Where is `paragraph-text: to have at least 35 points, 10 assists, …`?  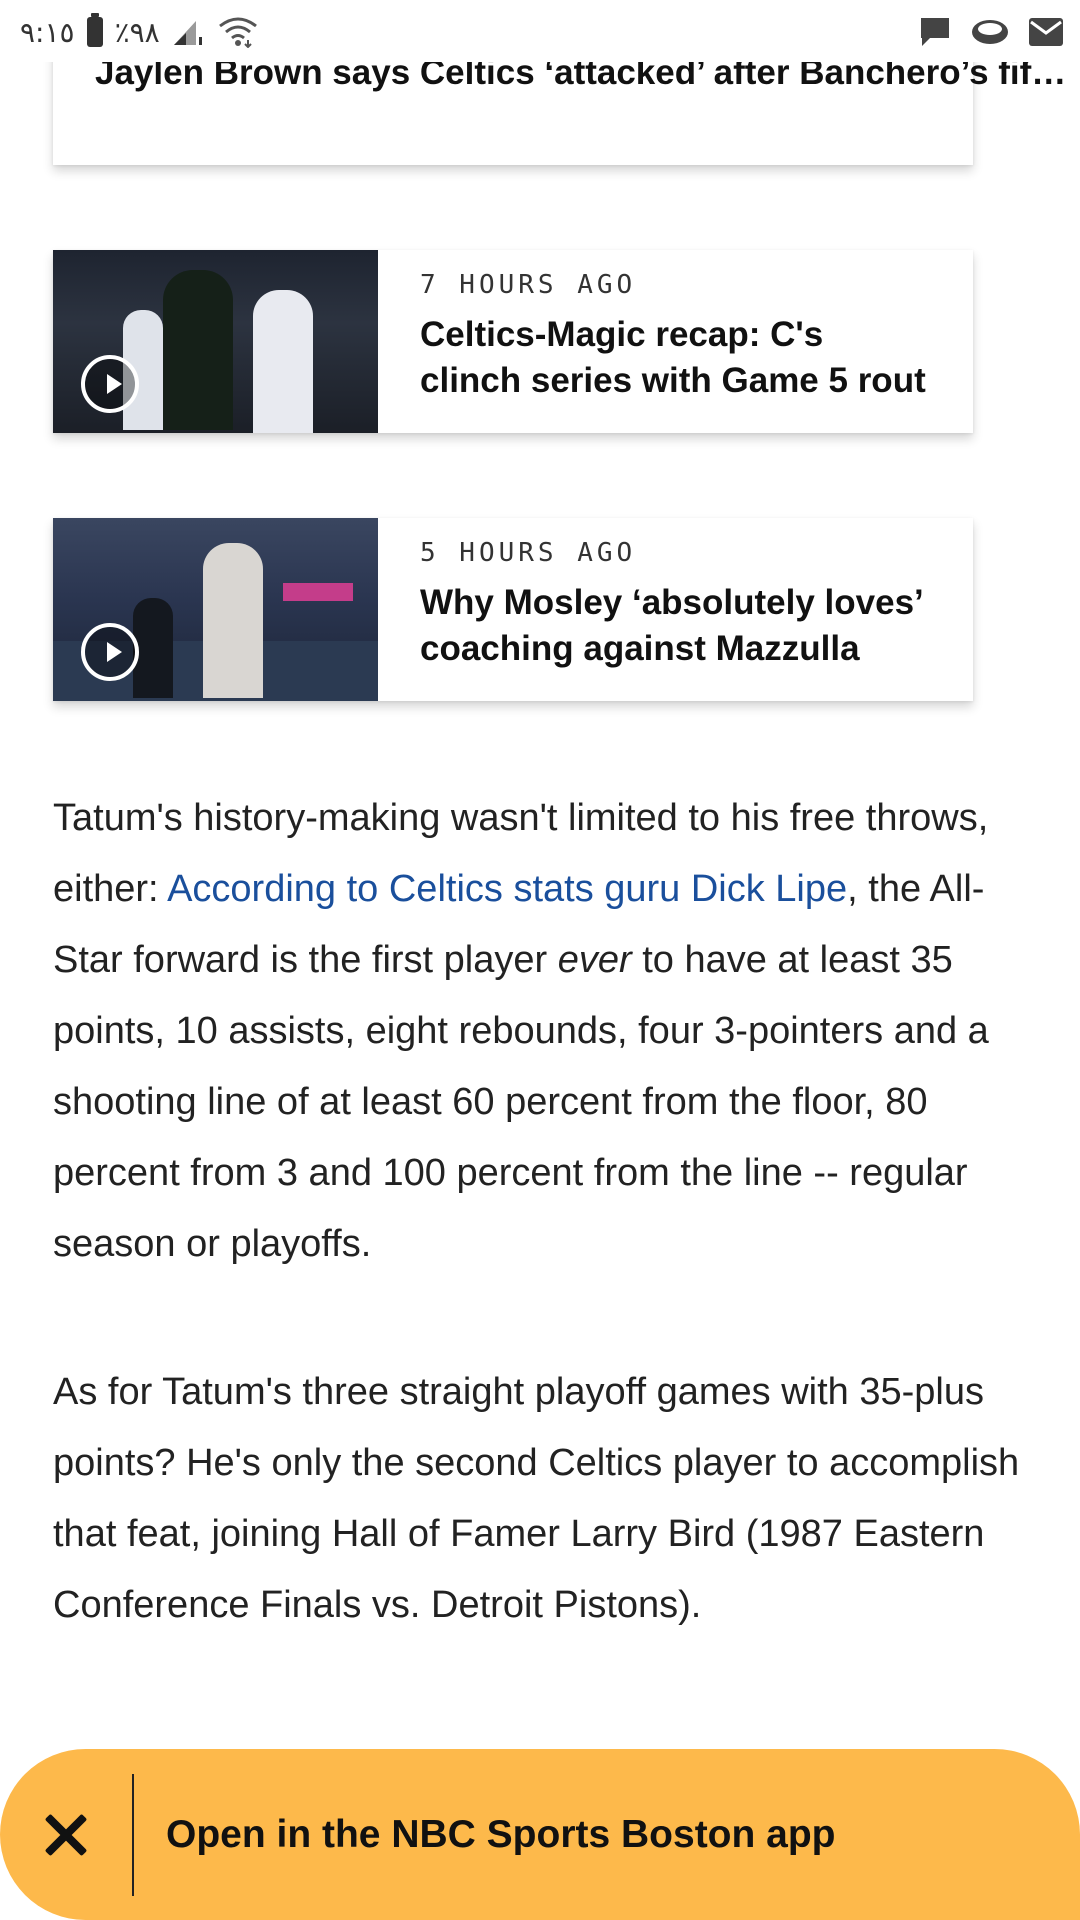
paragraph-text: to have at least 35 points, 10 assists, … is located at coordinates (521, 1102).